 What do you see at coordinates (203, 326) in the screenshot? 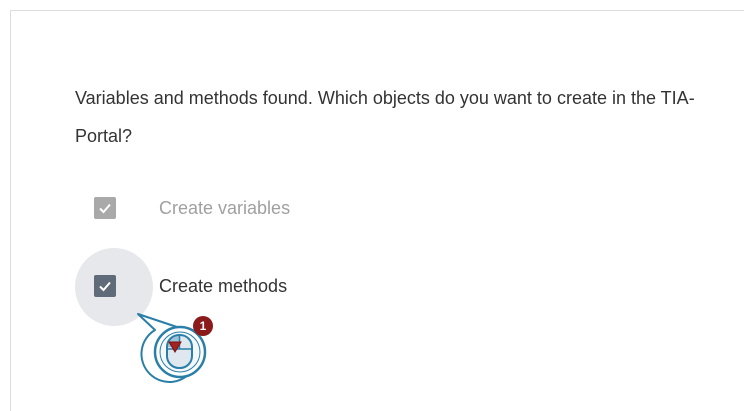
I see `step-badge: 1` at bounding box center [203, 326].